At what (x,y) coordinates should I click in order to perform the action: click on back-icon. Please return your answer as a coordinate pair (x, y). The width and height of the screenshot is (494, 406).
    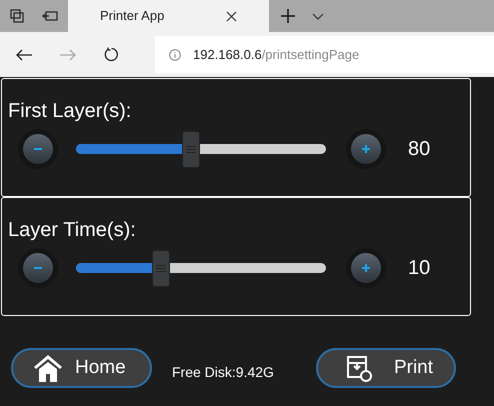
    Looking at the image, I should click on (24, 54).